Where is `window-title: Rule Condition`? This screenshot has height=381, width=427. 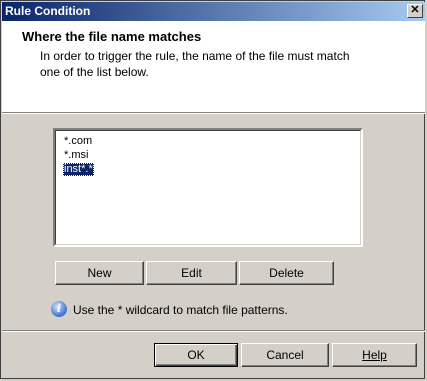
window-title: Rule Condition is located at coordinates (48, 11).